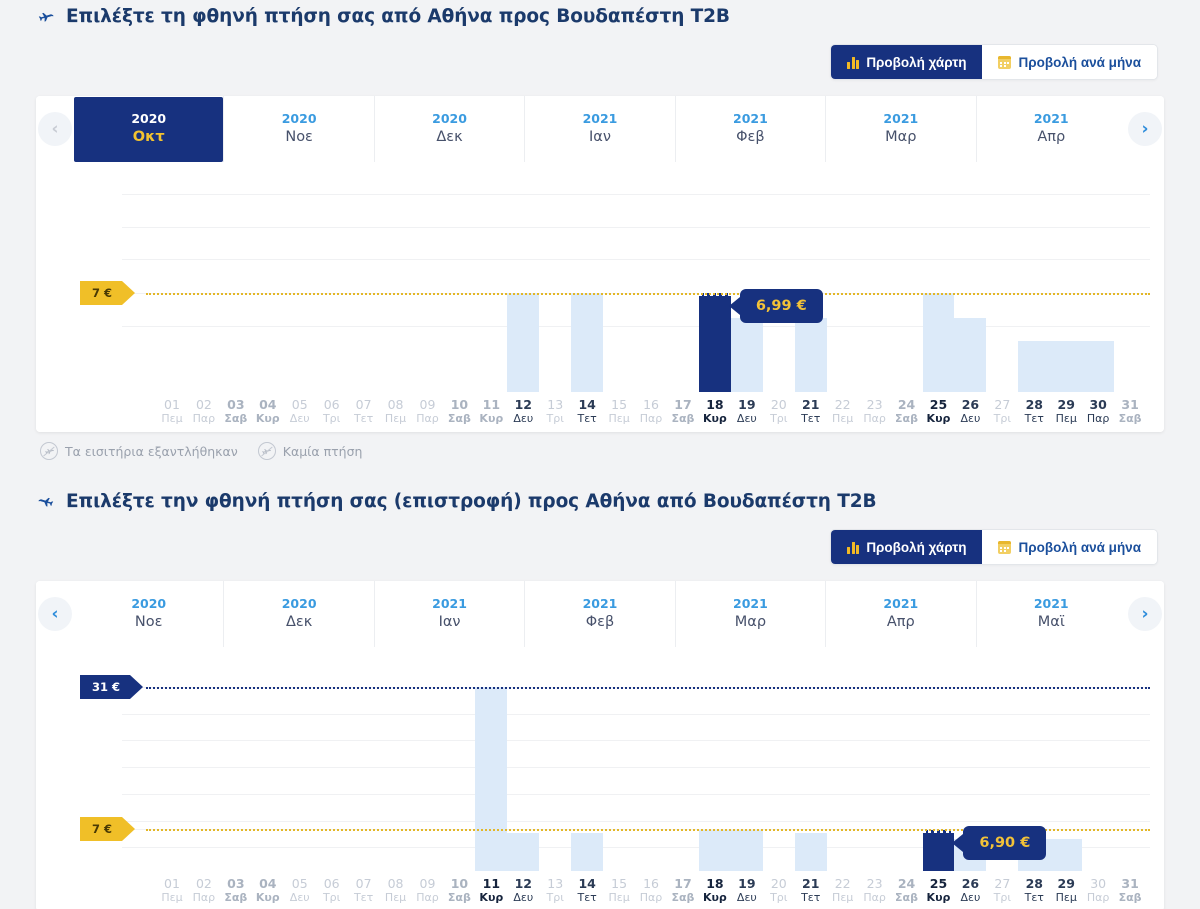  What do you see at coordinates (907, 62) in the screenshot?
I see `outbound-chart-view-button: Προβολή χάρτη` at bounding box center [907, 62].